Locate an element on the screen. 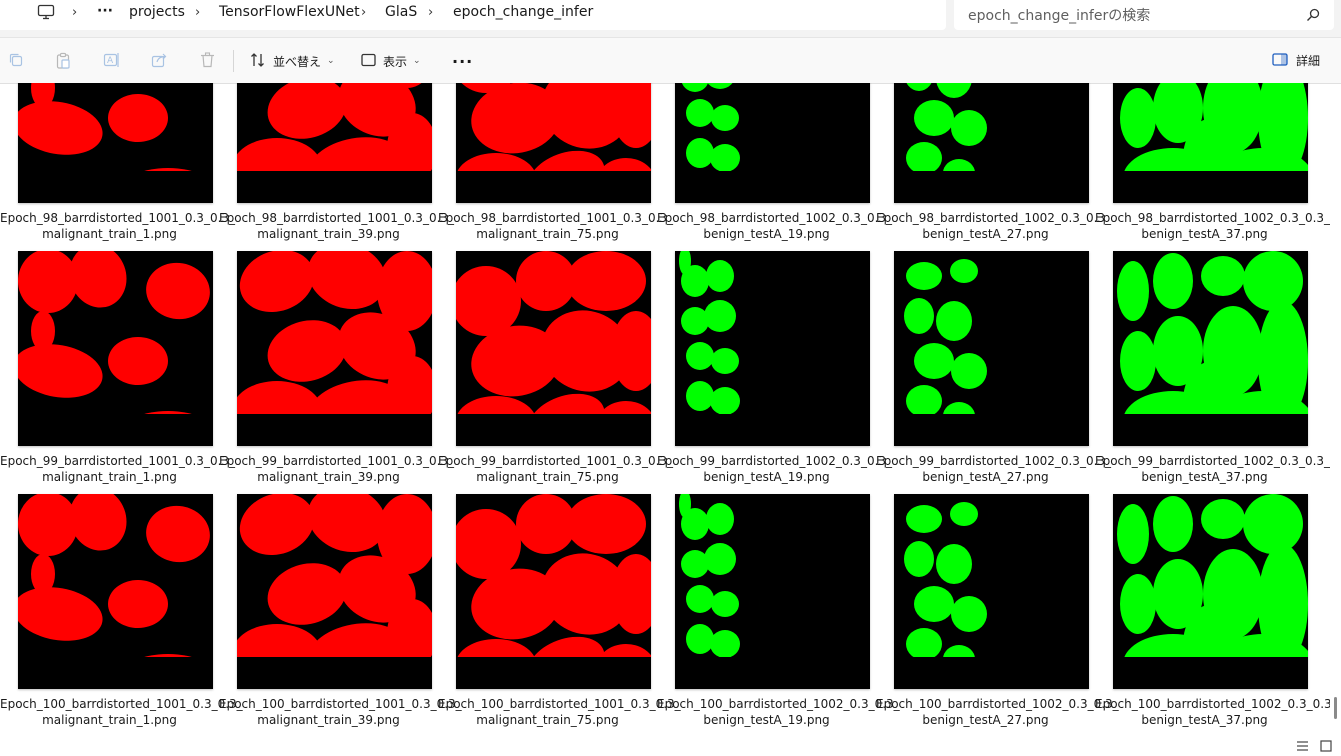 The image size is (1341, 756). details-view-icon is located at coordinates (1302, 746).